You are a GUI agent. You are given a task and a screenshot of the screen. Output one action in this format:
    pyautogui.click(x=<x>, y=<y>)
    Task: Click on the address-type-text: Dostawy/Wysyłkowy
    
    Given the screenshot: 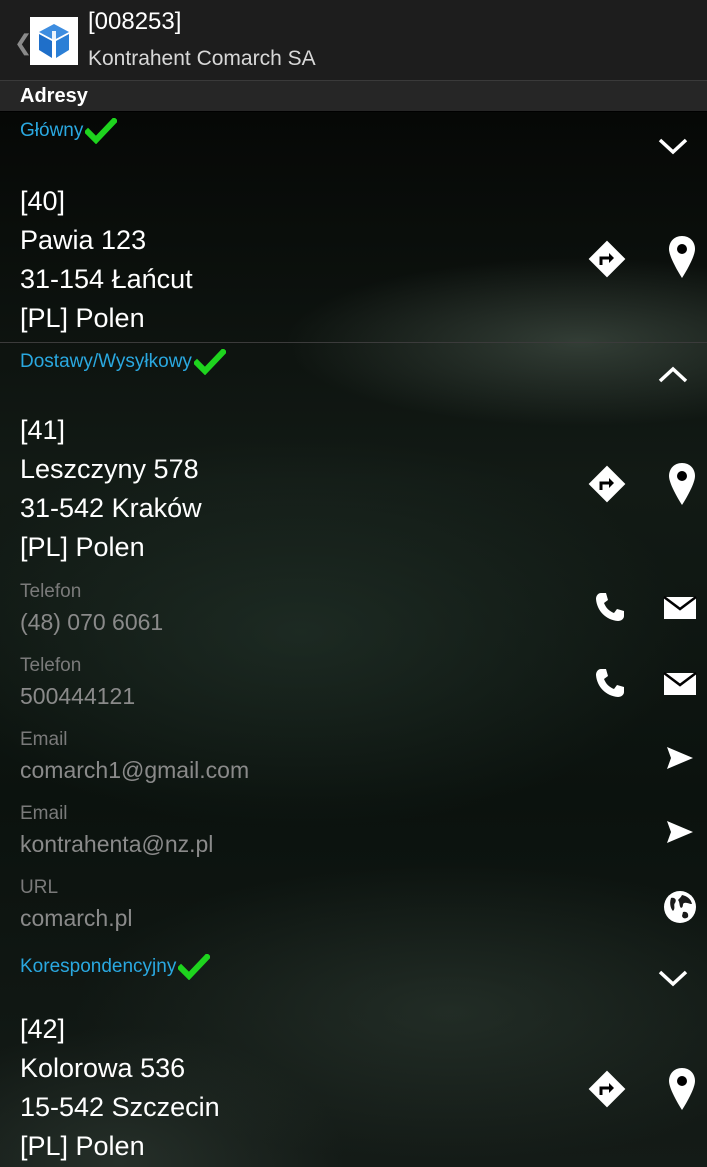 What is the action you would take?
    pyautogui.click(x=106, y=361)
    